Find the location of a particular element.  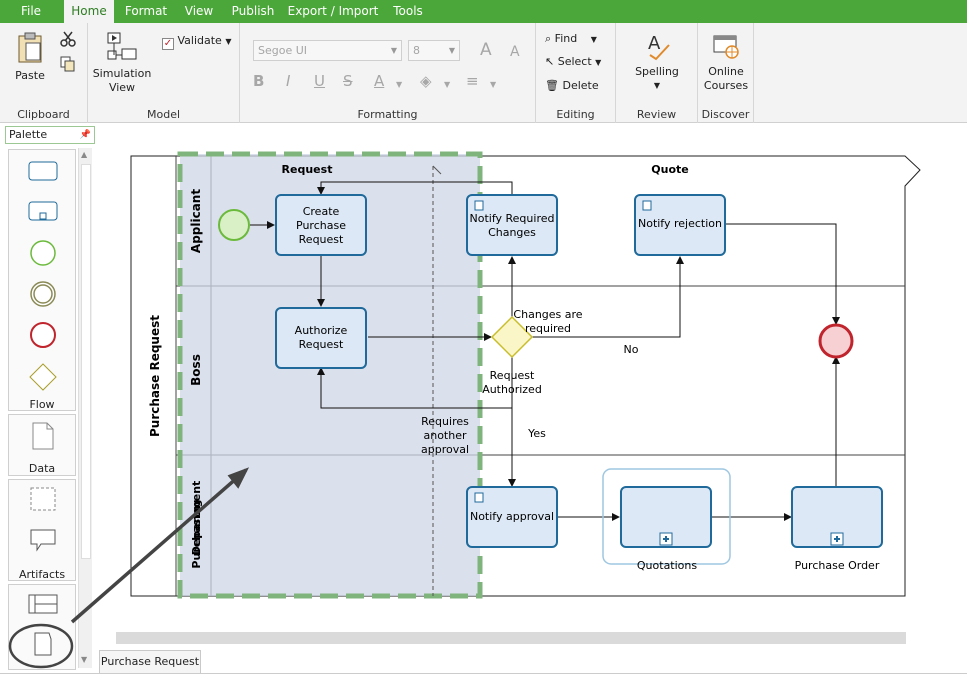

paste-label: Paste is located at coordinates (30, 75).